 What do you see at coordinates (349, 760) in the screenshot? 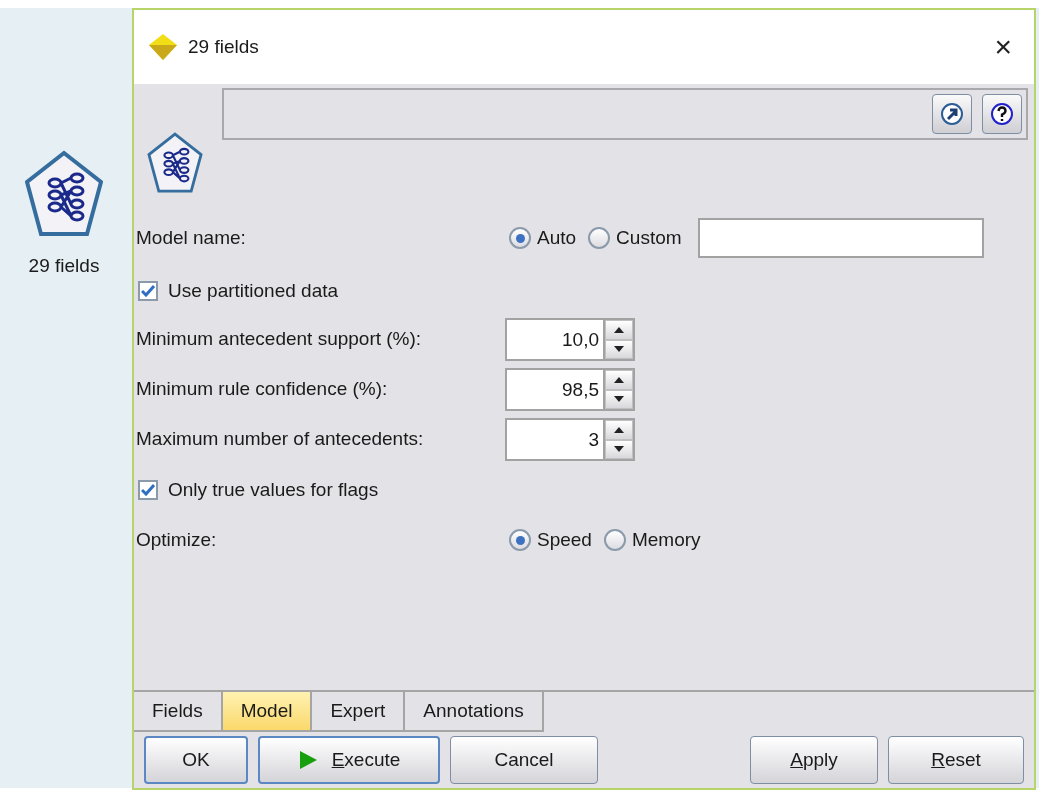
I see `execute-button: Execute` at bounding box center [349, 760].